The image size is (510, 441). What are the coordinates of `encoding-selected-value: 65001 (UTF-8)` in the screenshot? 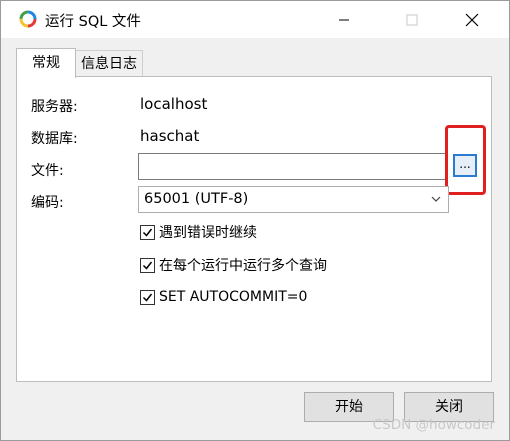 It's located at (196, 199).